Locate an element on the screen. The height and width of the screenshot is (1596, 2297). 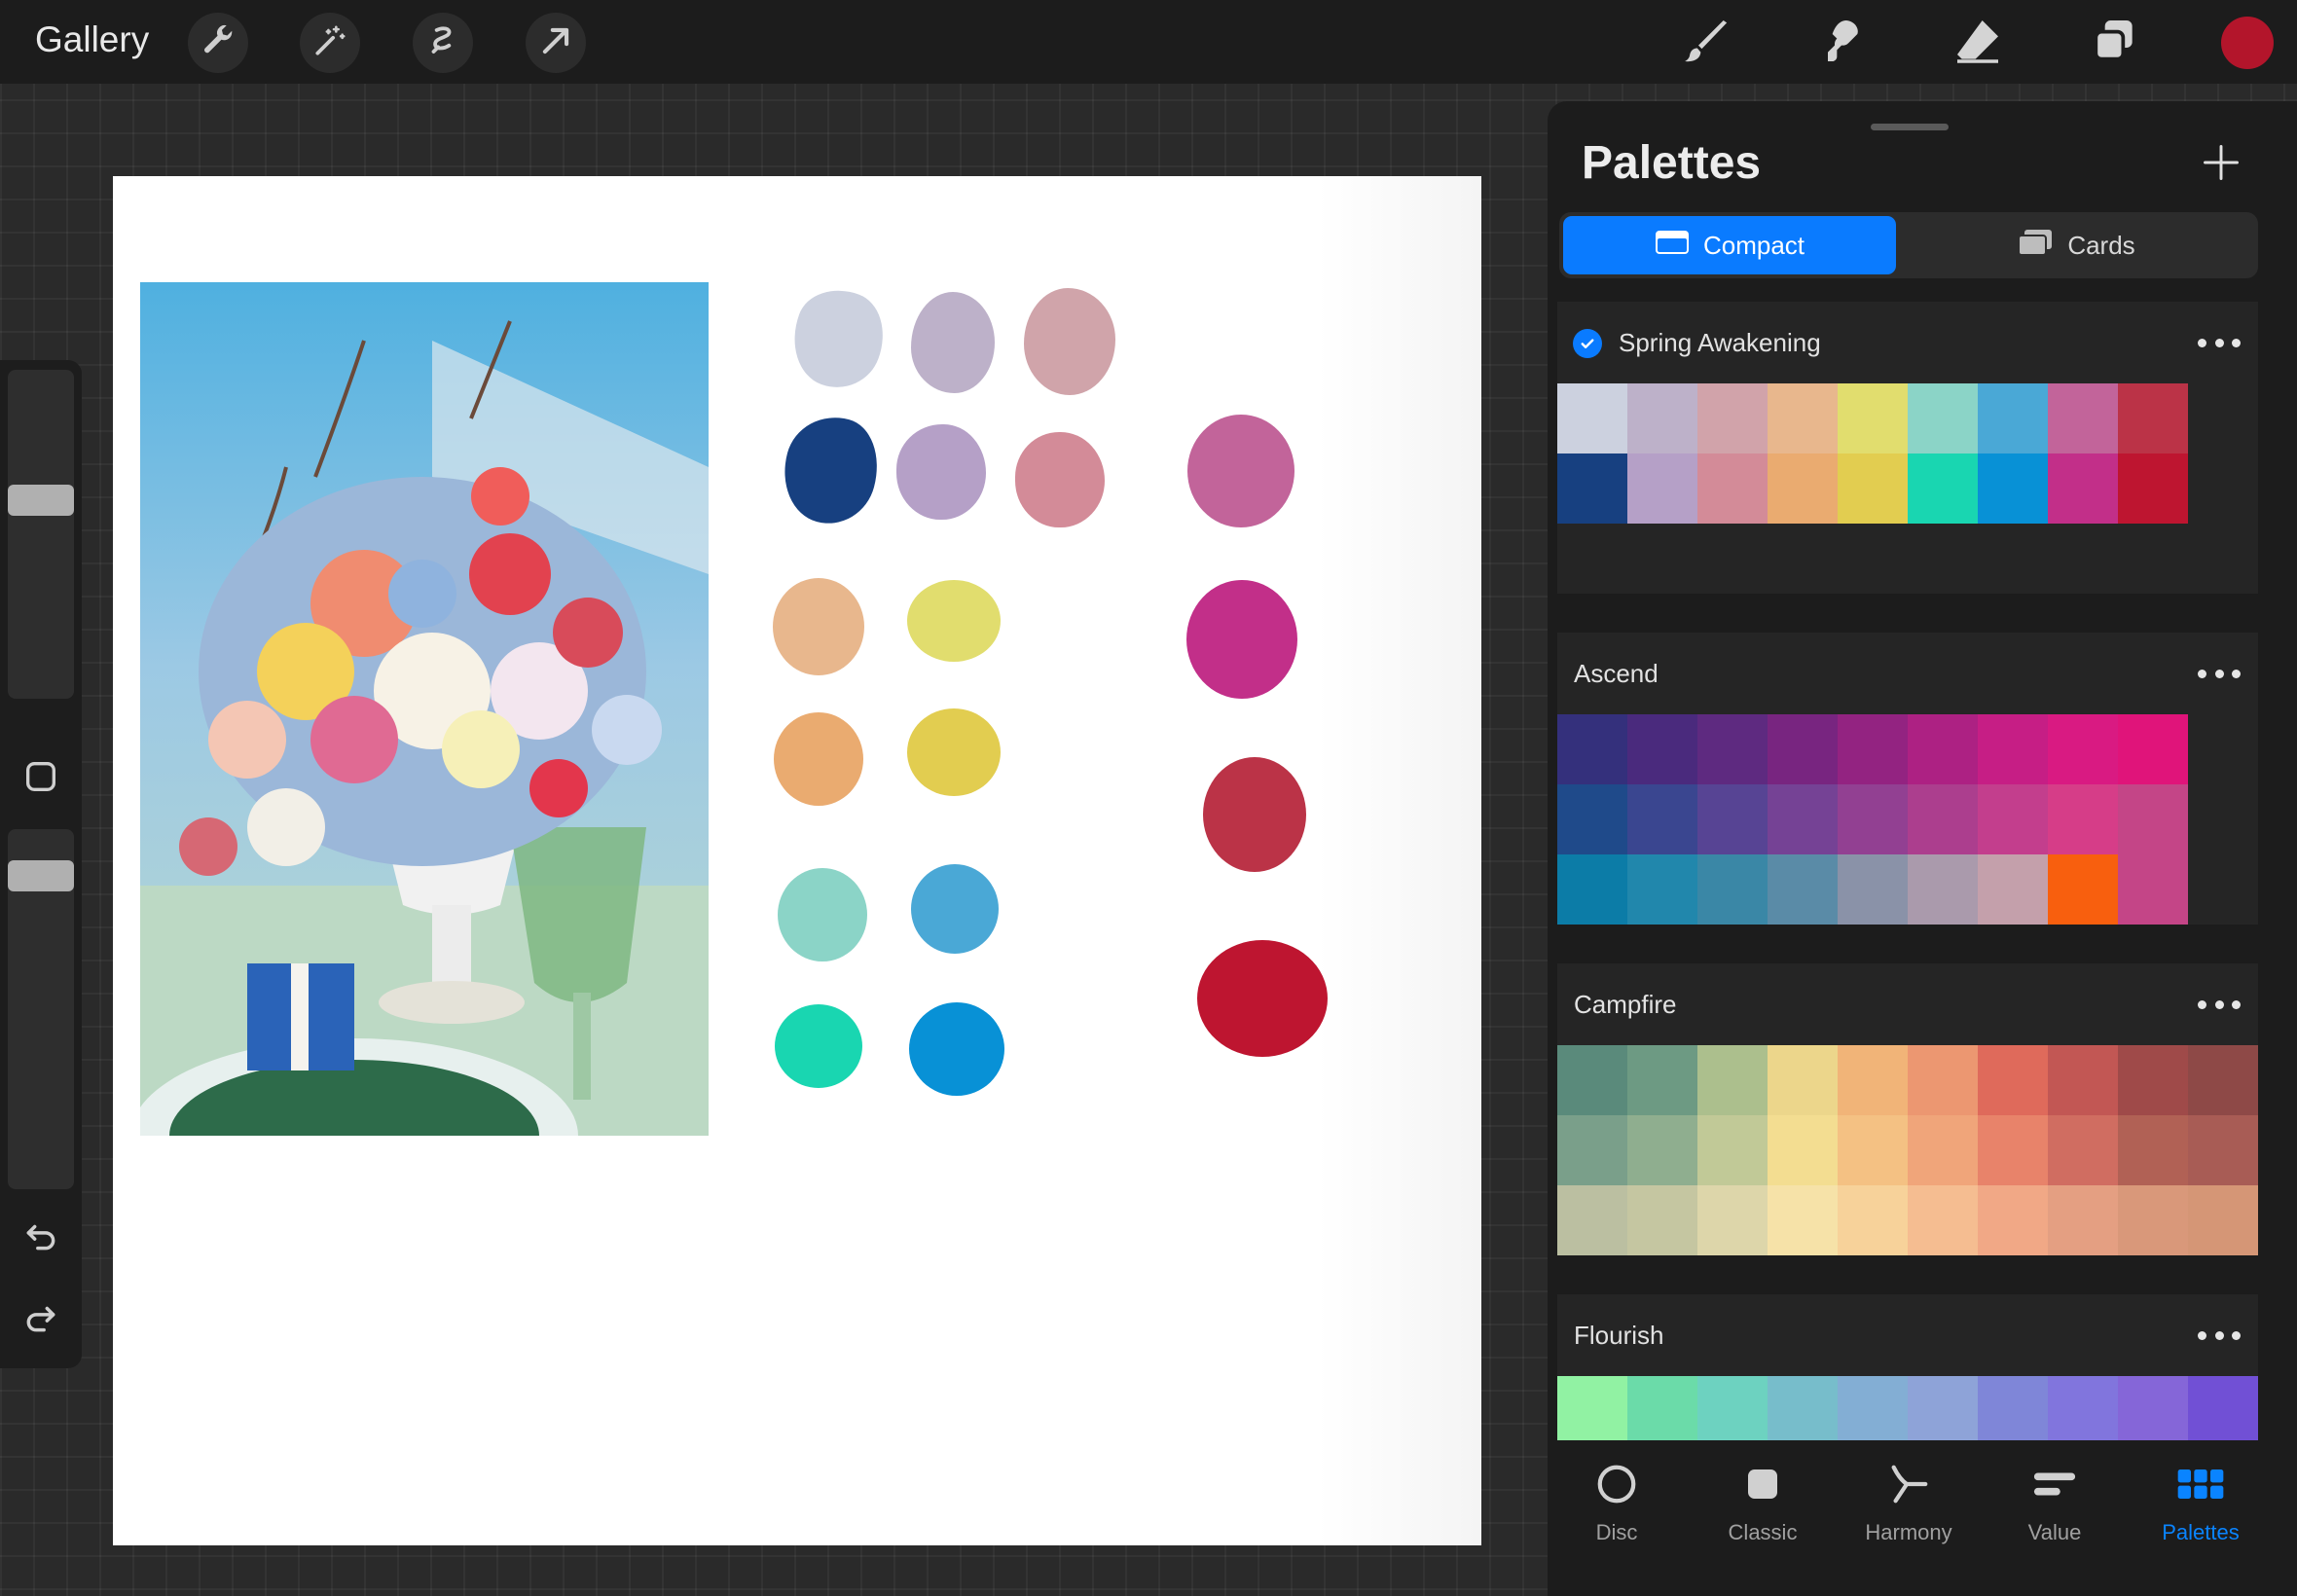
brush-size-slider is located at coordinates (41, 534).